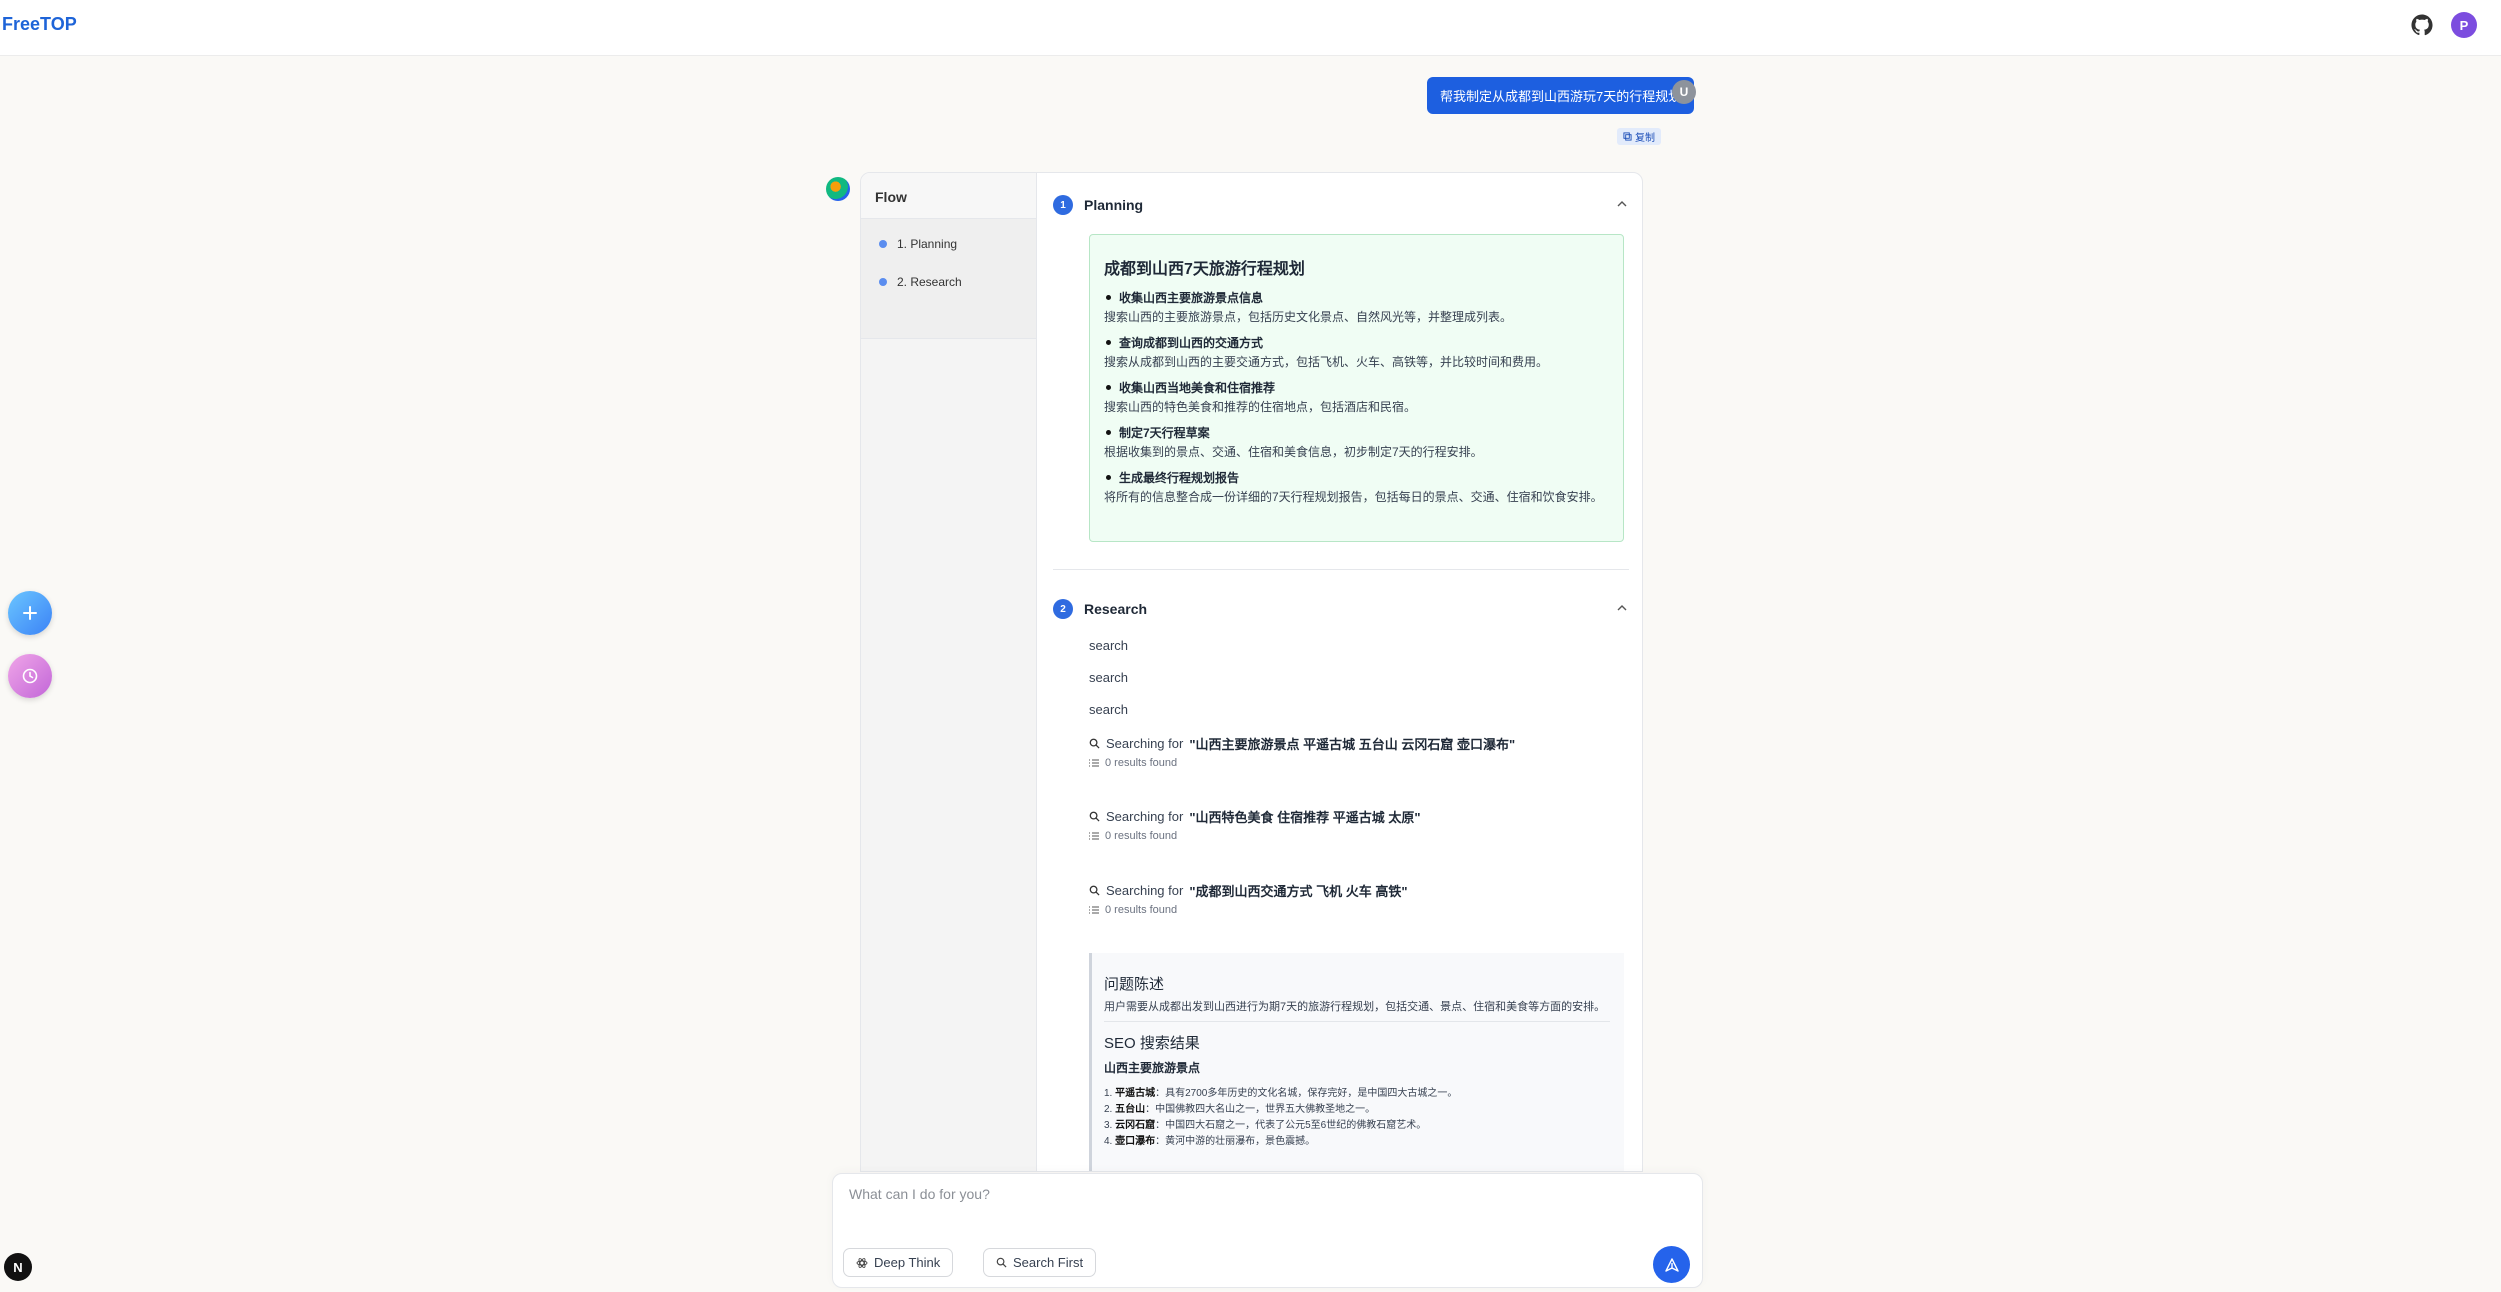  What do you see at coordinates (1259, 1206) in the screenshot?
I see `chat-input` at bounding box center [1259, 1206].